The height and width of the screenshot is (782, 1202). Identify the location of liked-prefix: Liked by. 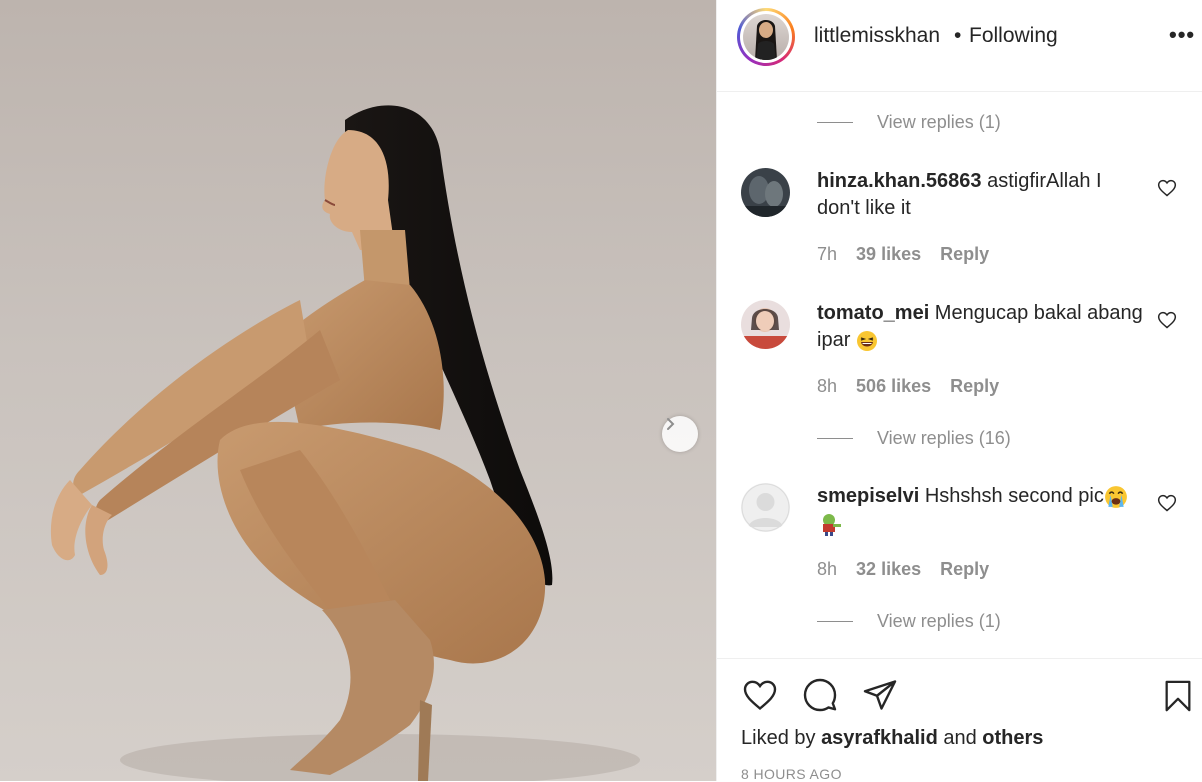
(781, 738).